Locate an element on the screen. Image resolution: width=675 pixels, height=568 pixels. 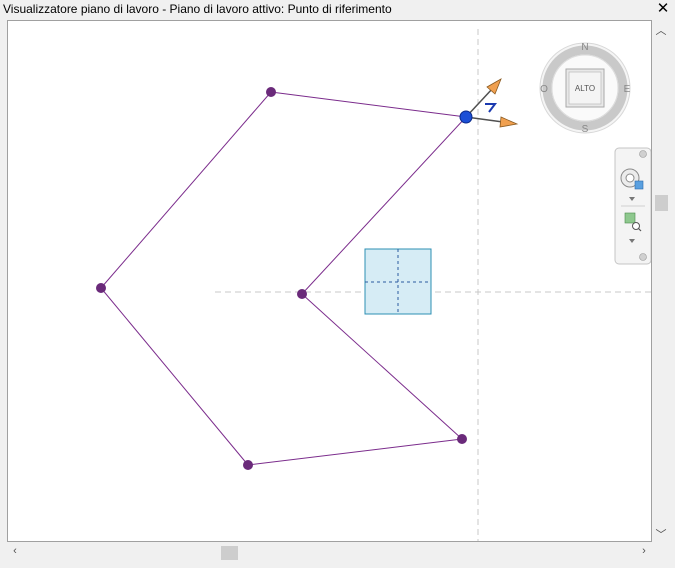
compass-west: O is located at coordinates (544, 89).